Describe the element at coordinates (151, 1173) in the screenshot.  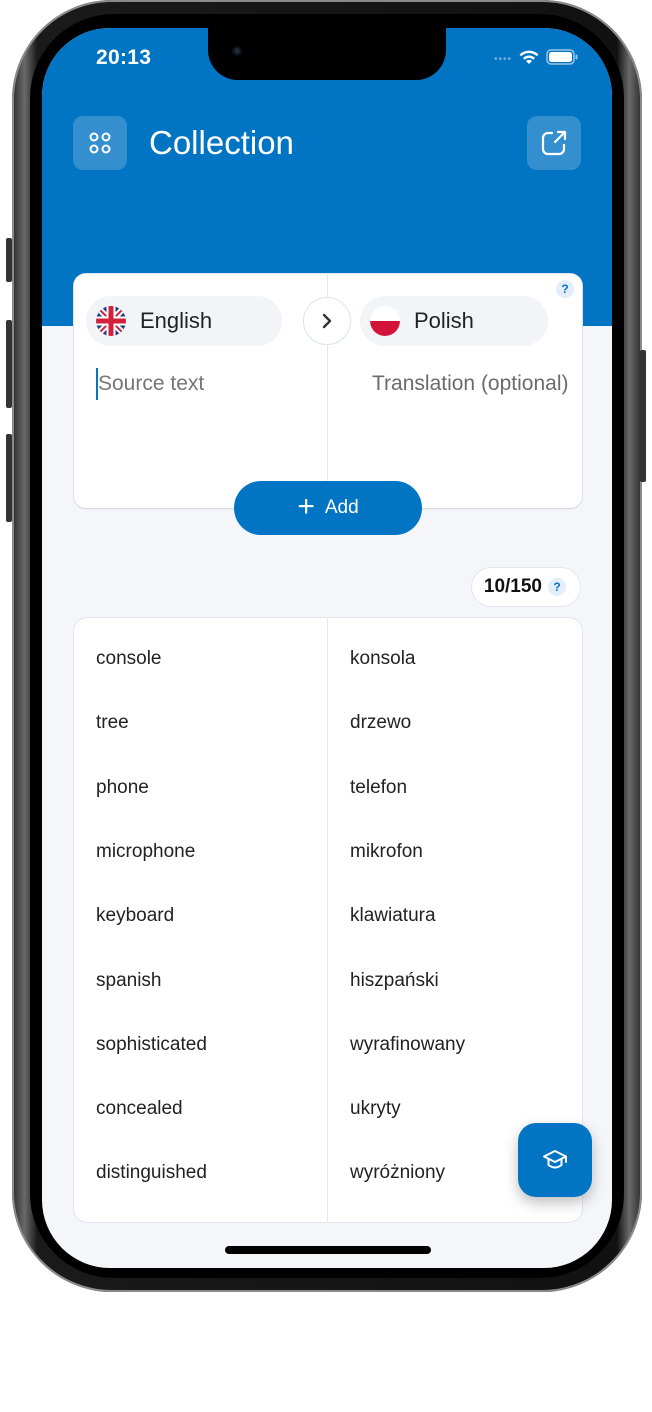
I see `word-source: distinguished` at that location.